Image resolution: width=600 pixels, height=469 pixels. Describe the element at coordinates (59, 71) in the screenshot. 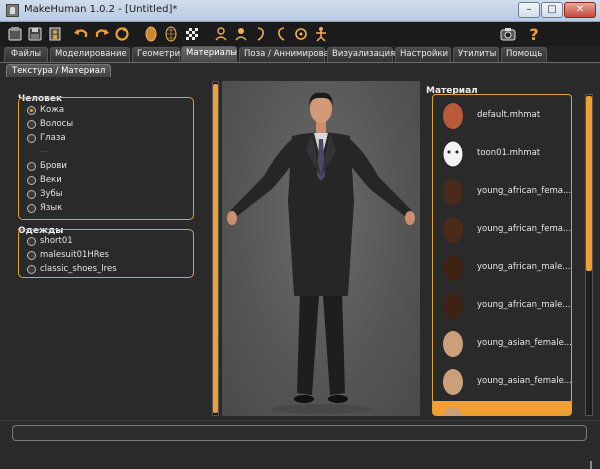

I see `tab-texture-material: Текстура / Материал` at that location.